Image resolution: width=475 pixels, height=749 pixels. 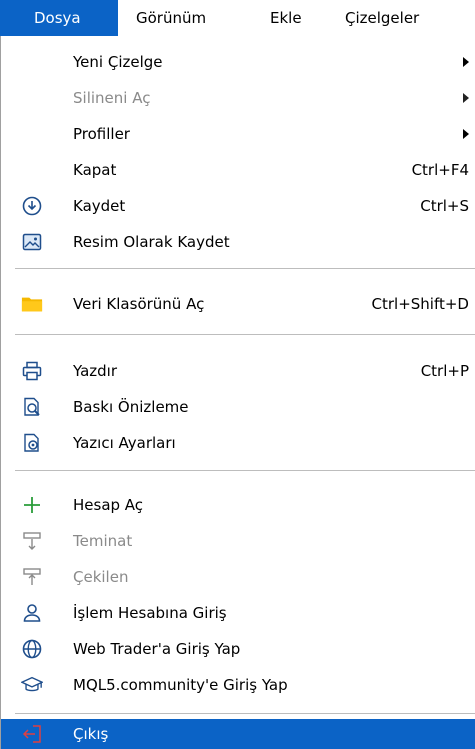 What do you see at coordinates (157, 649) in the screenshot?
I see `menu-item-label: Web Trader'a Giriş Yap` at bounding box center [157, 649].